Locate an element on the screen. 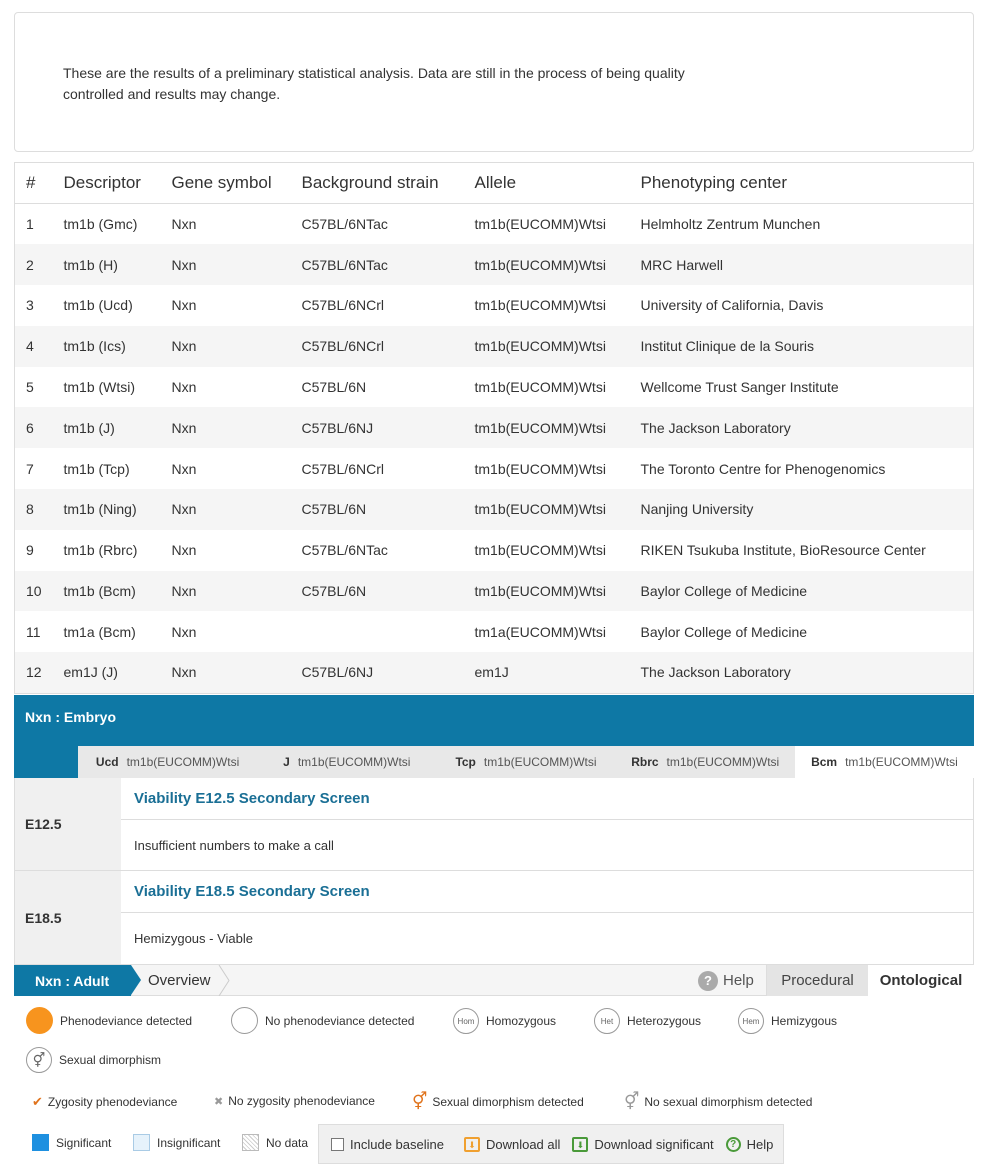  overview-link: Overview is located at coordinates (181, 980).